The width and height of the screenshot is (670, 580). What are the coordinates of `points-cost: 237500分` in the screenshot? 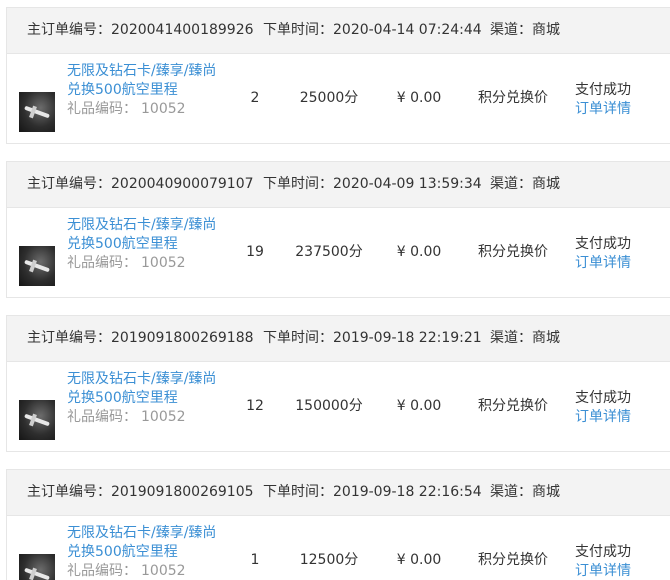 It's located at (329, 252).